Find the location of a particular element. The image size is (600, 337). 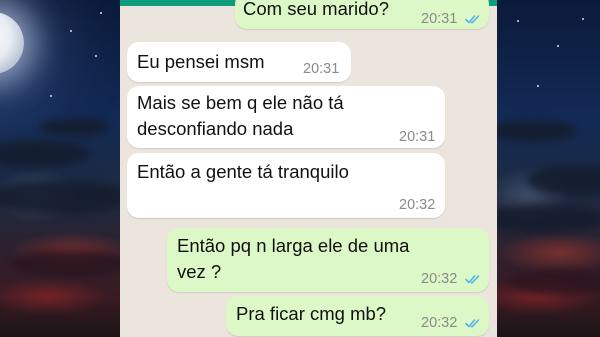

message-bubble-outgoing: Com seu marido? 20:31 is located at coordinates (362, 14).